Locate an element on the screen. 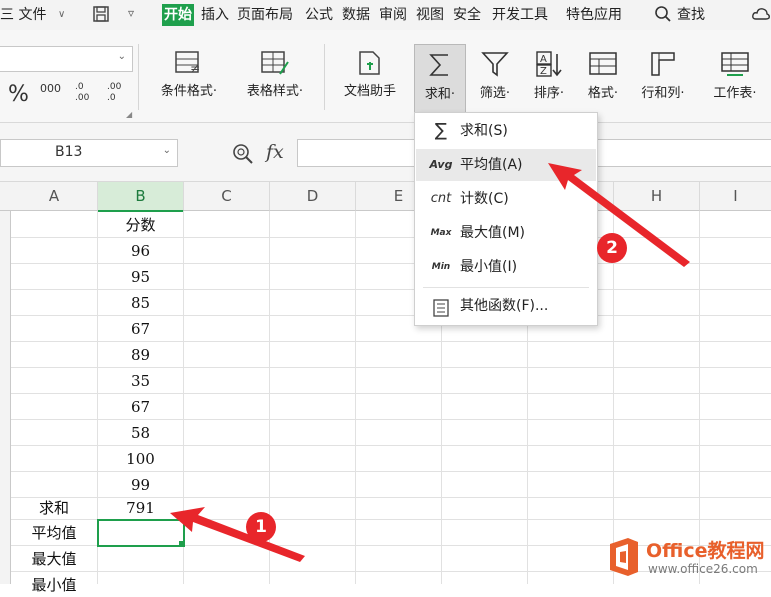  watermark: Office教程网 www.office26.com is located at coordinates (687, 558).